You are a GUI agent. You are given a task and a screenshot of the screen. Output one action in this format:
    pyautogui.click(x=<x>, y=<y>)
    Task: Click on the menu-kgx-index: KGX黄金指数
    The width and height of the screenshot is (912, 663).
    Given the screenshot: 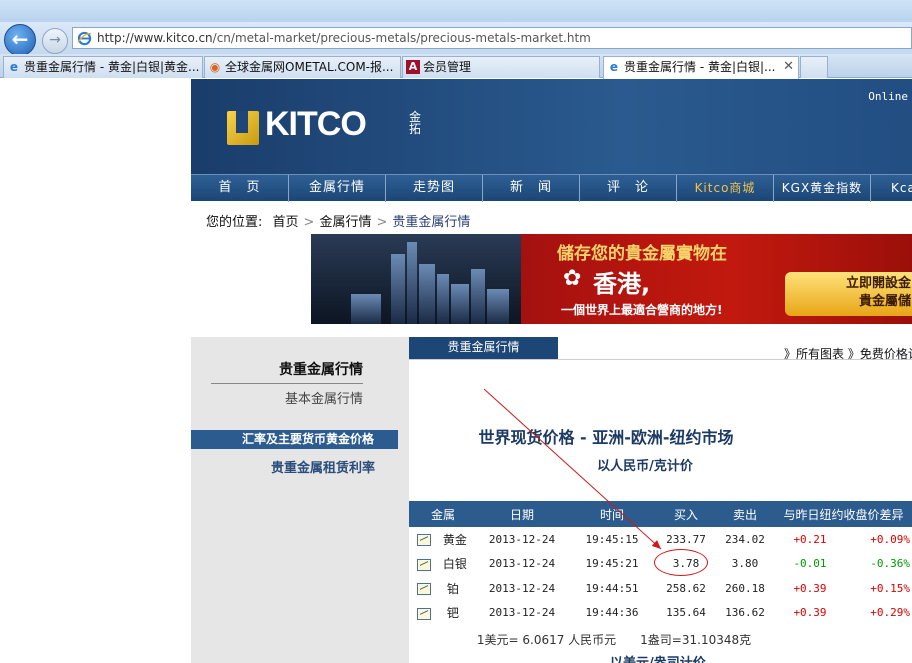 What is the action you would take?
    pyautogui.click(x=822, y=188)
    